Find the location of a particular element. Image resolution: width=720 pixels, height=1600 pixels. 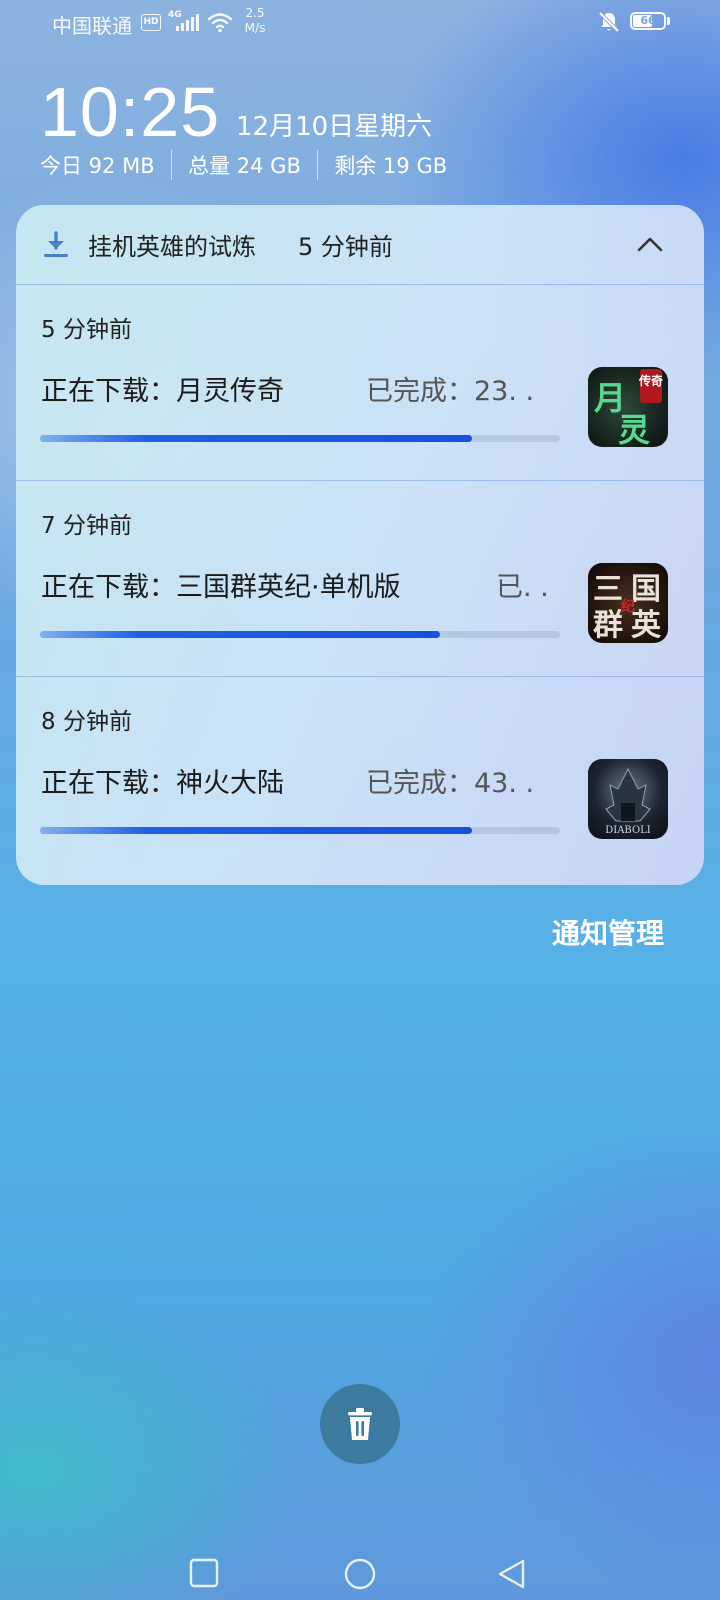

network-speed: 2.5 M/s is located at coordinates (255, 21).